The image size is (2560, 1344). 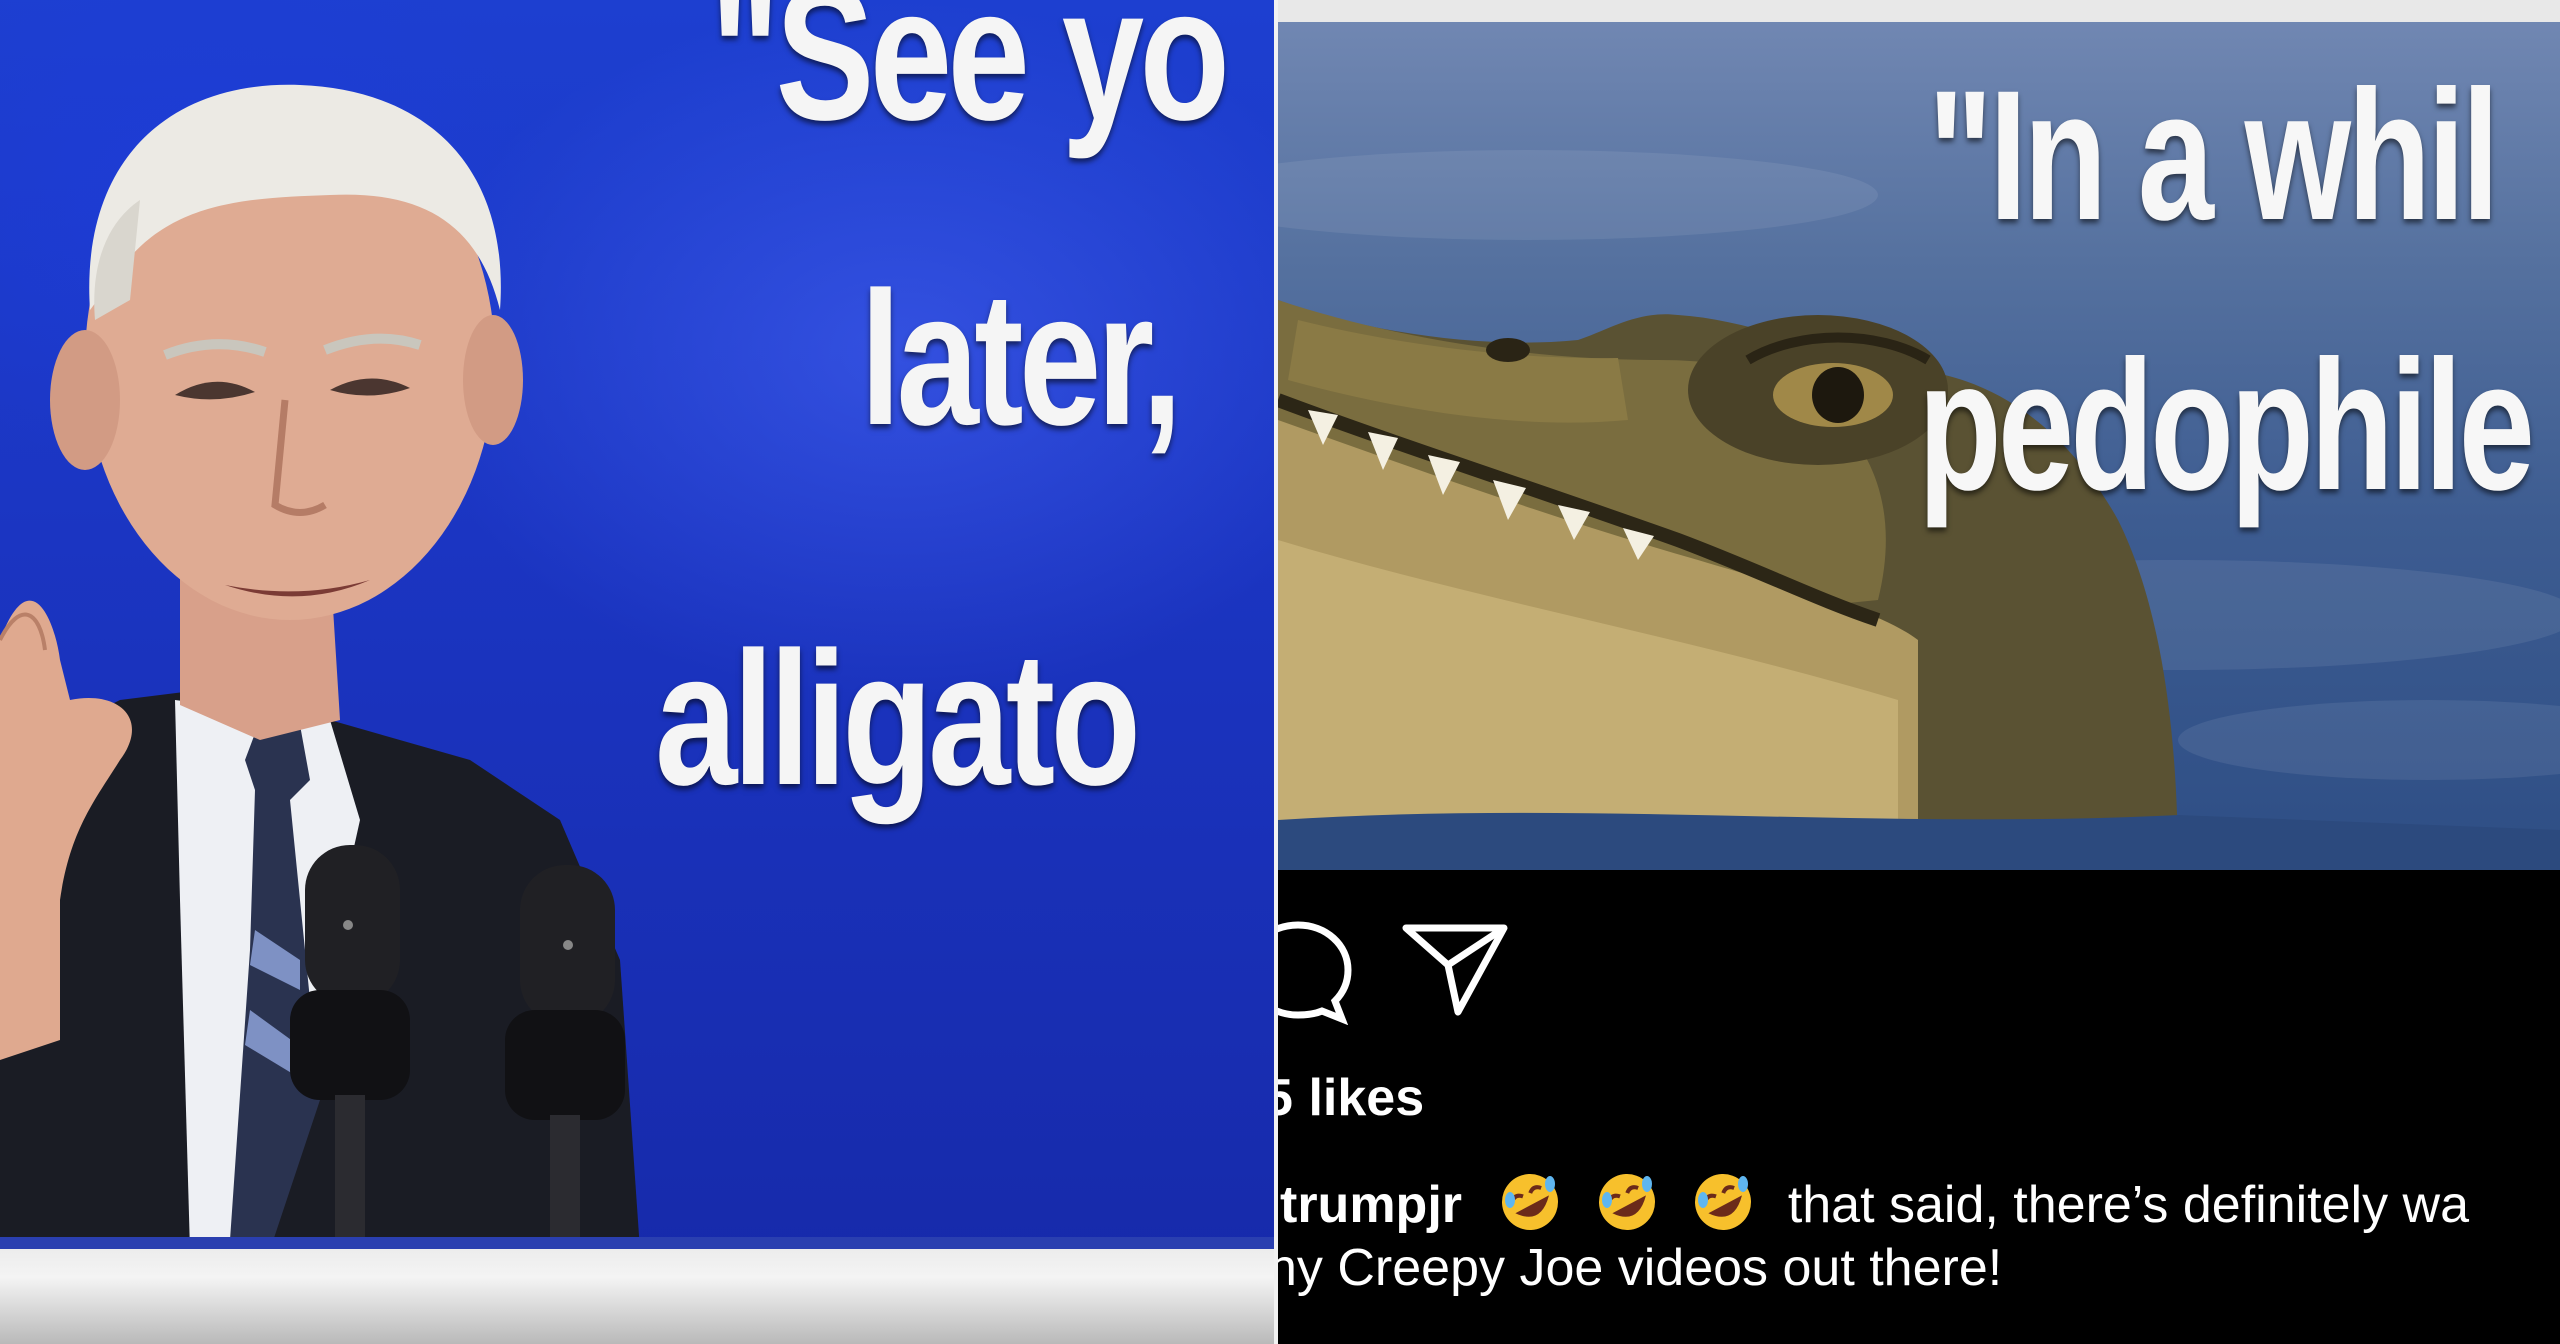 What do you see at coordinates (898, 719) in the screenshot?
I see `meme-caption-line-3: alligato` at bounding box center [898, 719].